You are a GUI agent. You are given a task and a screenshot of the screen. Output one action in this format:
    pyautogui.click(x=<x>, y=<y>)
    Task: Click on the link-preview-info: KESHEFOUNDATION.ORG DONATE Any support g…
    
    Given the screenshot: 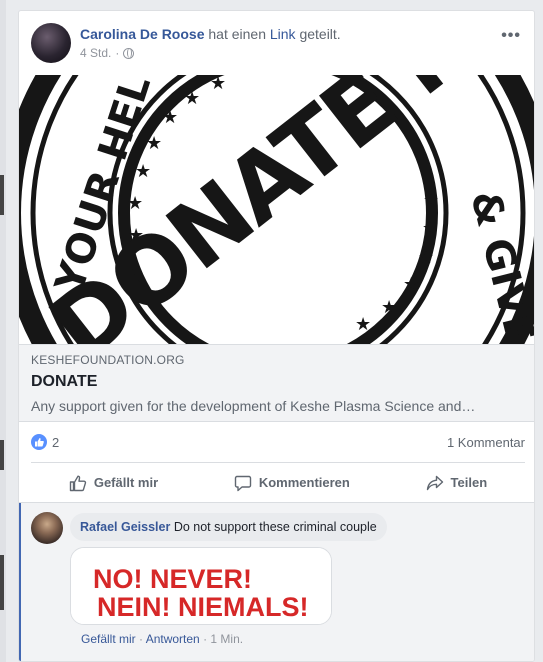 What is the action you would take?
    pyautogui.click(x=276, y=383)
    